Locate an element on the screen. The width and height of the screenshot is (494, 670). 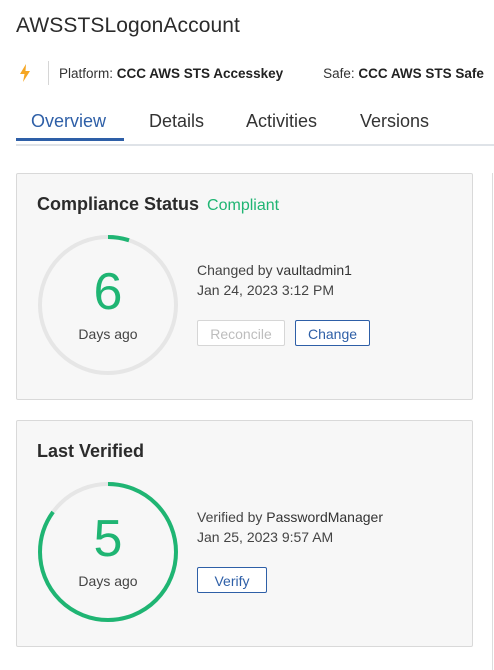
verified-days-label: Days ago is located at coordinates (108, 581).